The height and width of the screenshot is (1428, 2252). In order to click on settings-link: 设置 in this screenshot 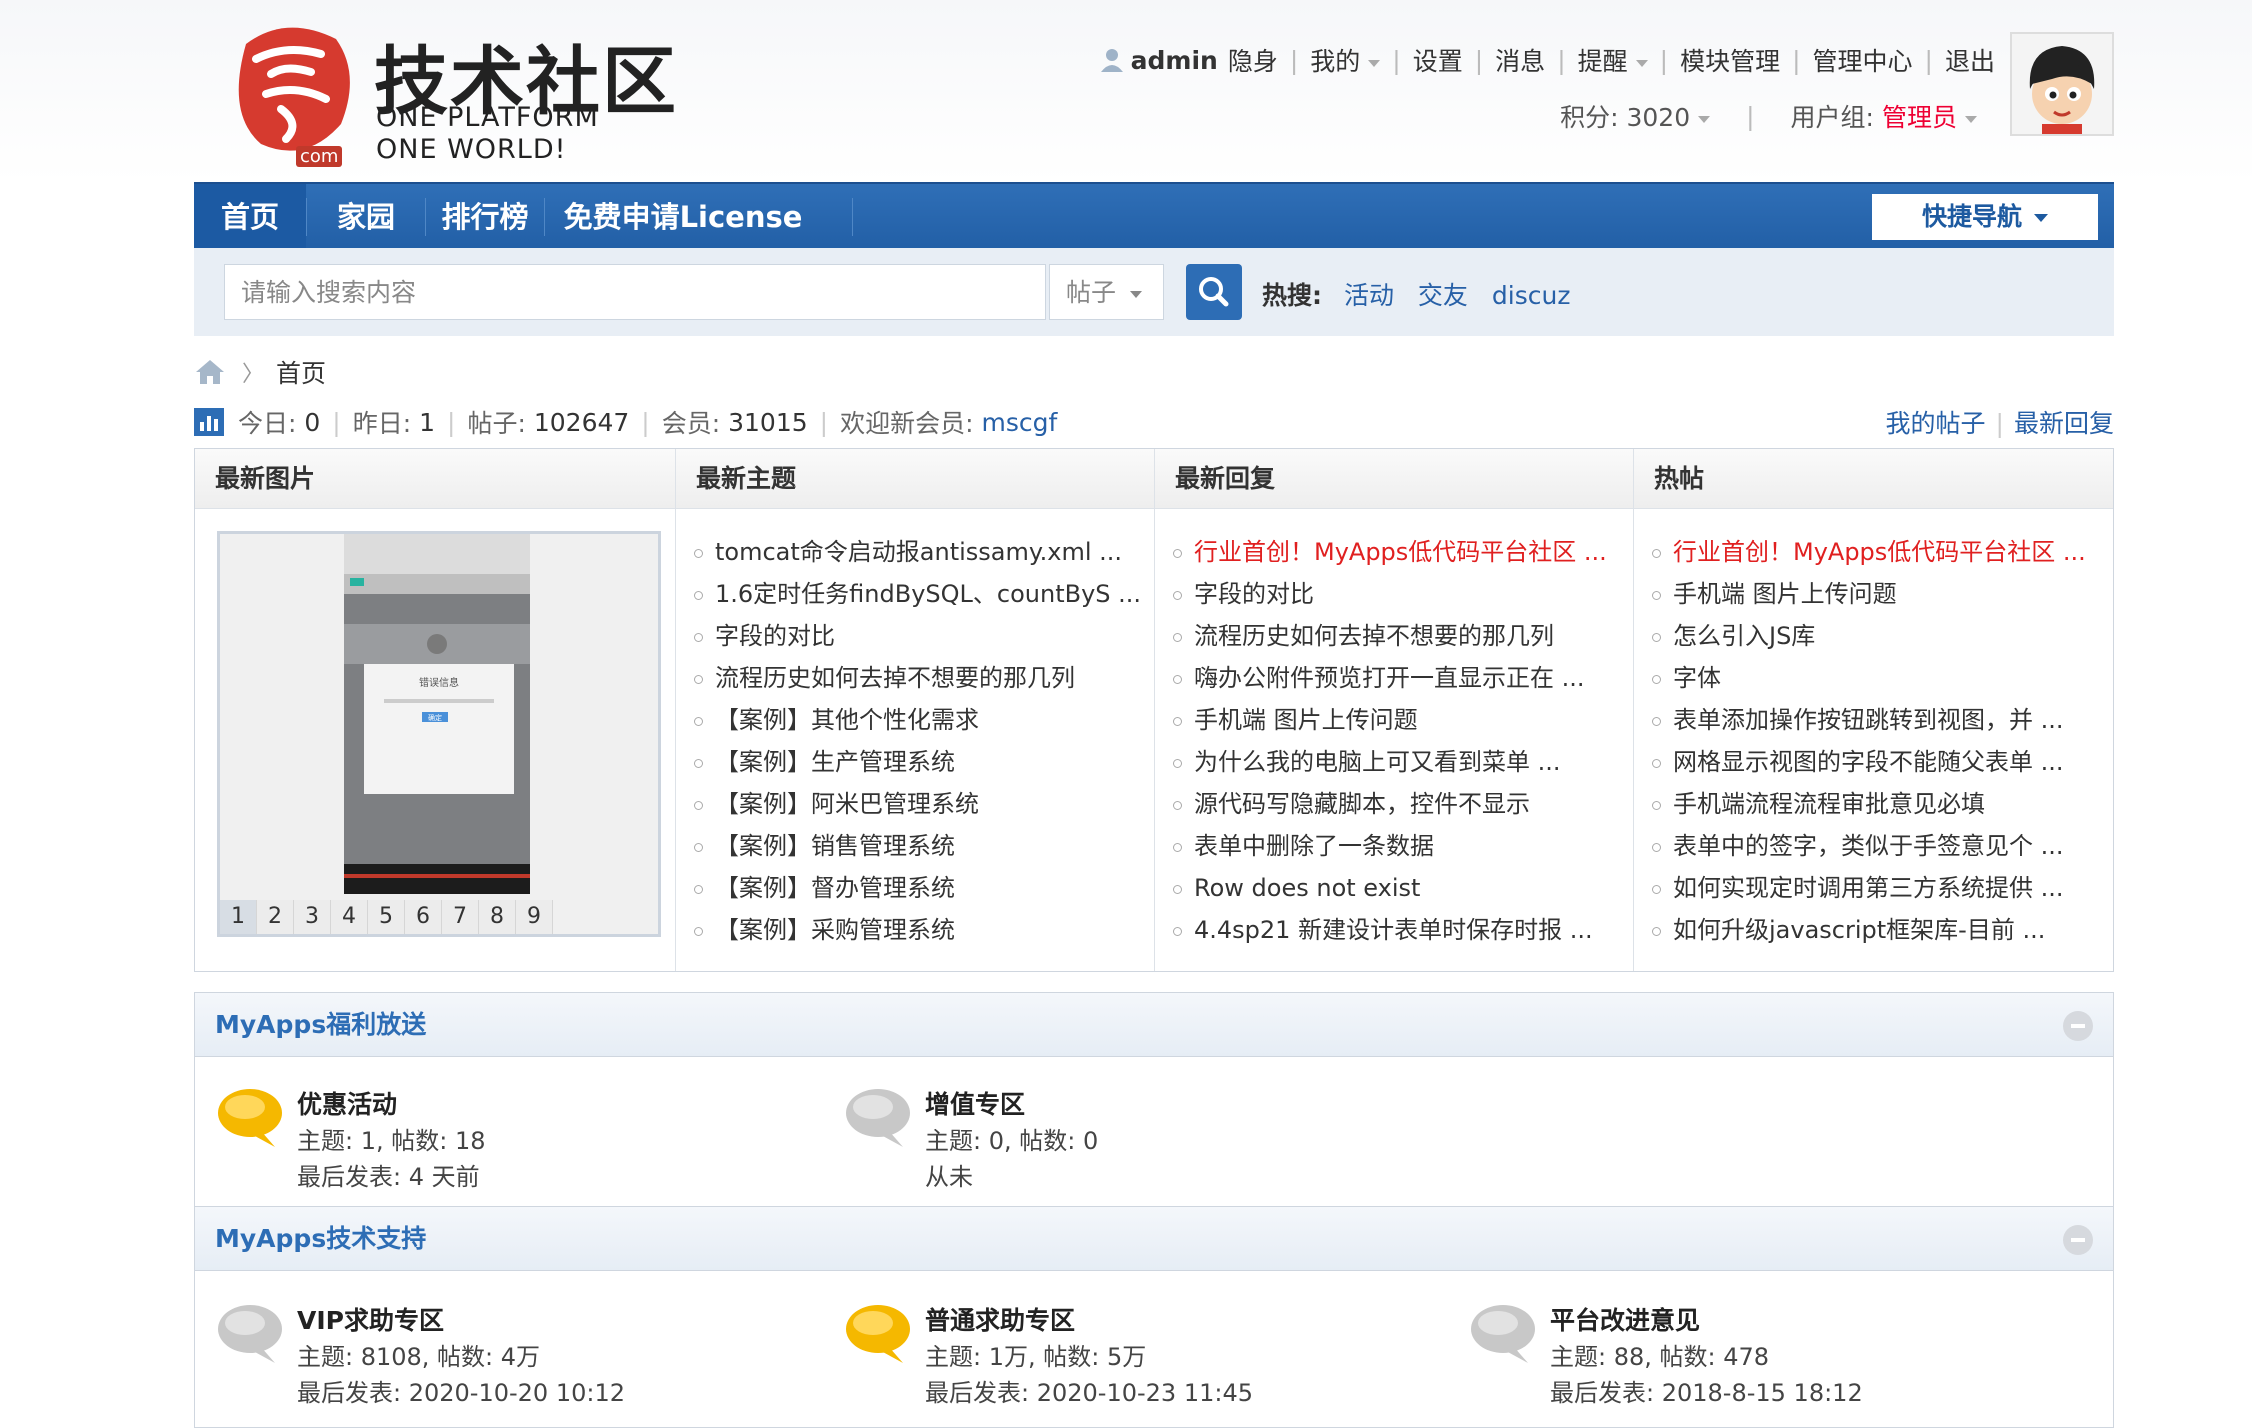, I will do `click(1438, 60)`.